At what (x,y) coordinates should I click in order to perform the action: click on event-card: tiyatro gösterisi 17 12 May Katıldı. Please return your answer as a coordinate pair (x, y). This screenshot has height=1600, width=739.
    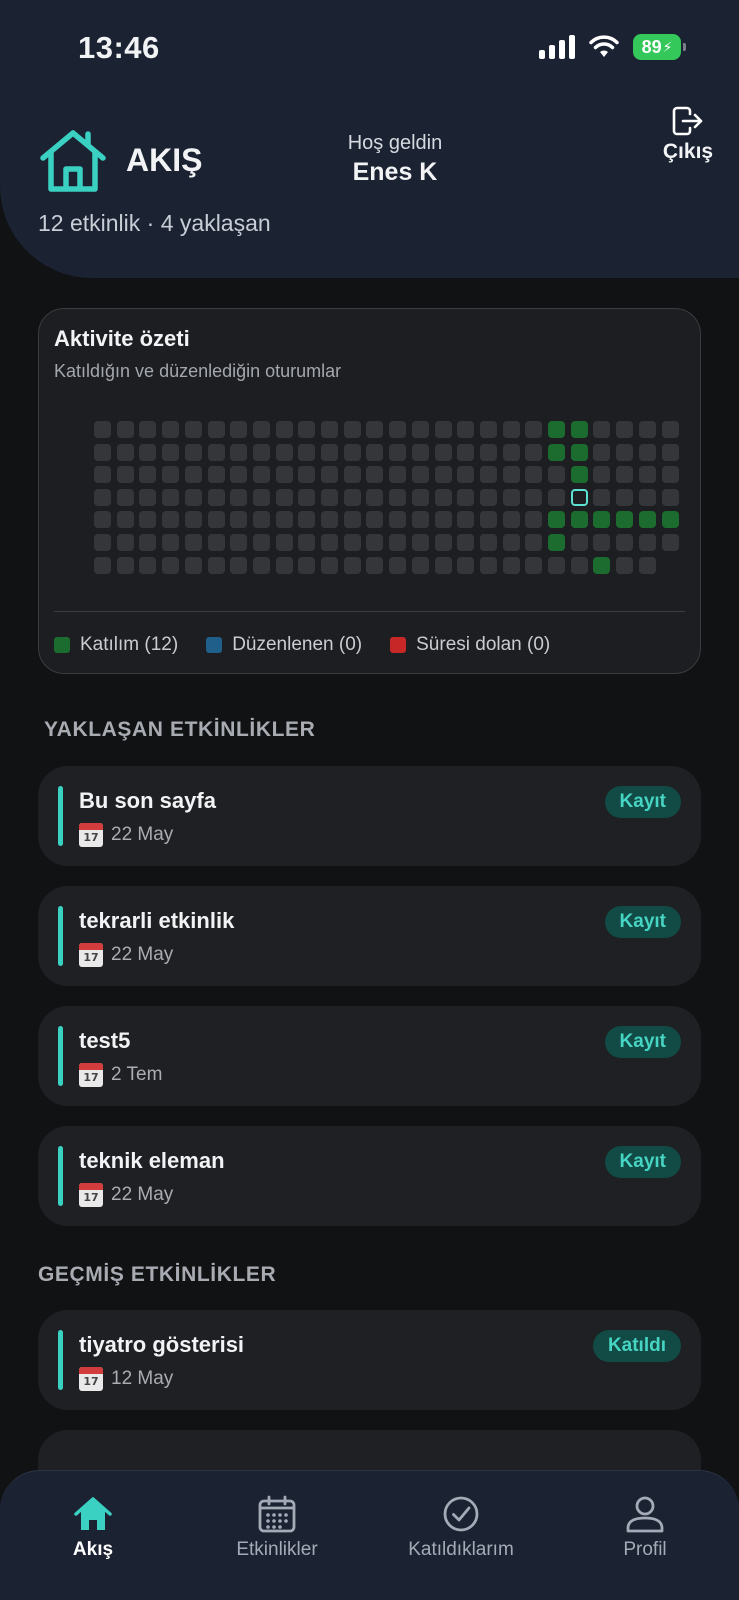
    Looking at the image, I should click on (369, 1360).